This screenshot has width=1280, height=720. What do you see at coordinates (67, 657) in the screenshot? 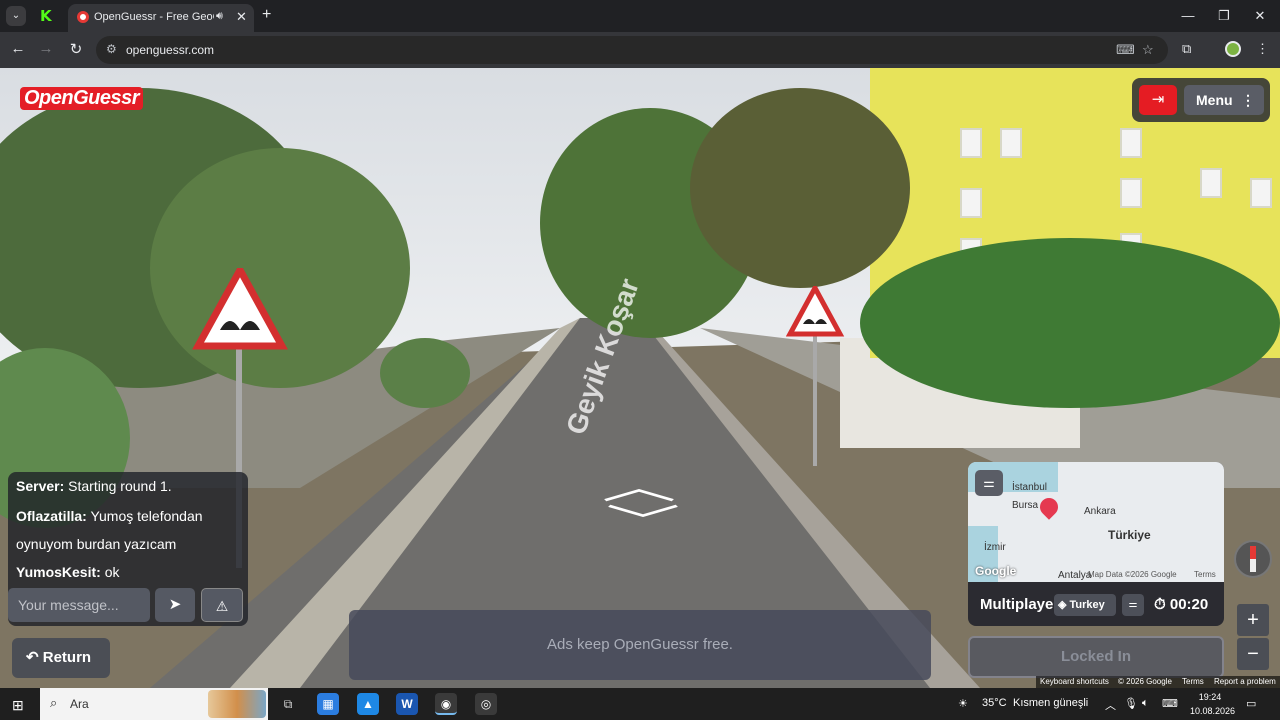
I see `return-label: Return` at bounding box center [67, 657].